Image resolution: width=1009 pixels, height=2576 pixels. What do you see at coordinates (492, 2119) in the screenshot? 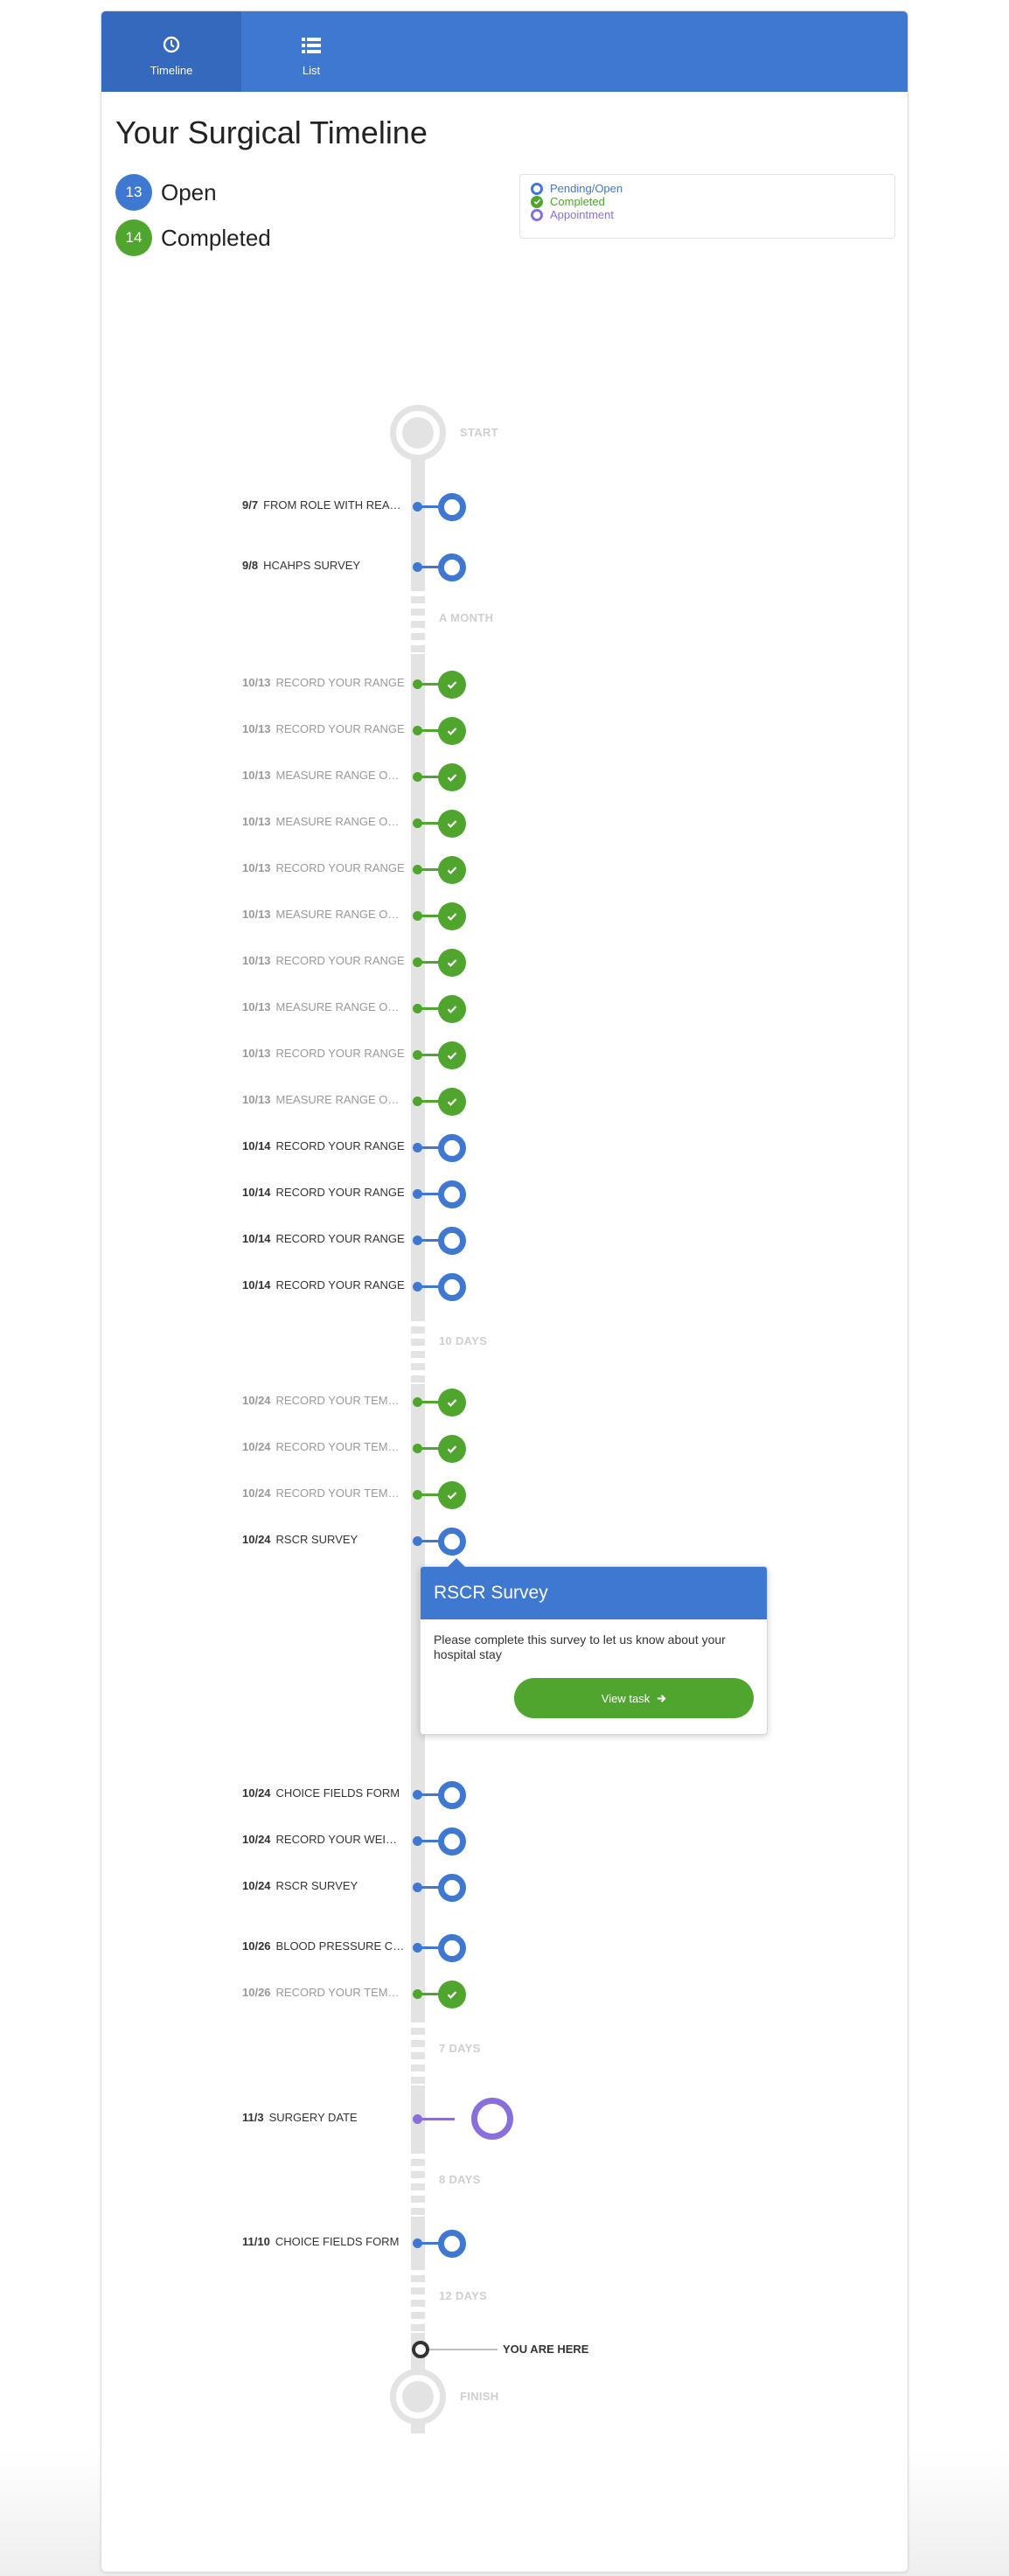
I see `appointment-ring-icon` at bounding box center [492, 2119].